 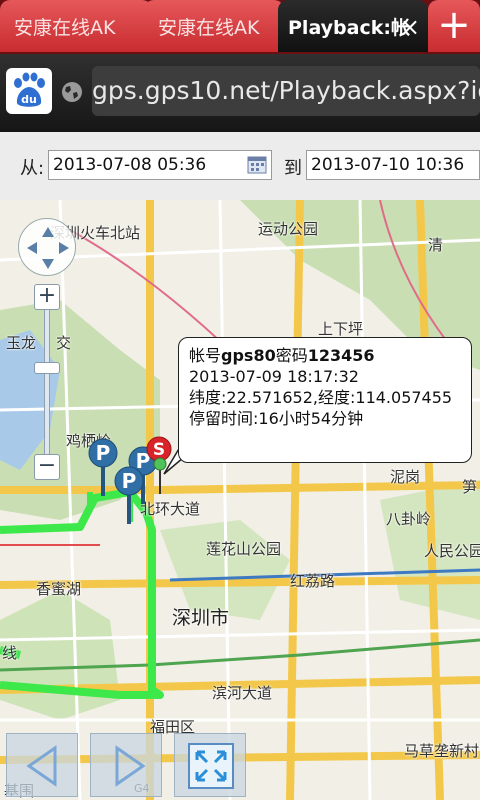 I want to click on from-label: 从:, so click(x=32, y=168).